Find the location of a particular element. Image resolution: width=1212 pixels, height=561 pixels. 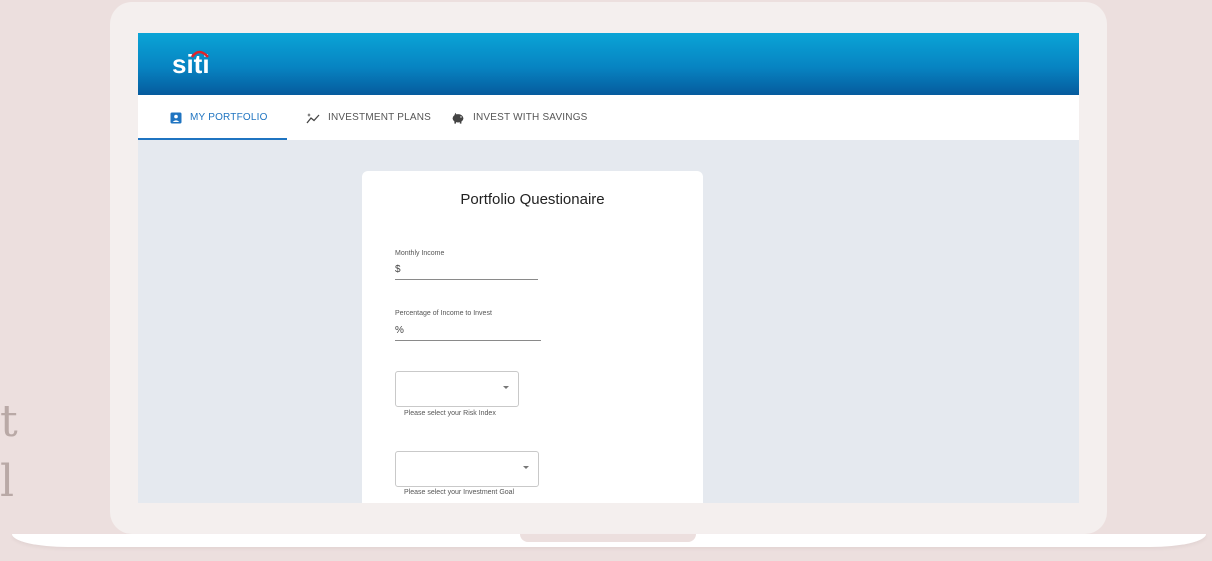

percentage-input is located at coordinates (468, 340).